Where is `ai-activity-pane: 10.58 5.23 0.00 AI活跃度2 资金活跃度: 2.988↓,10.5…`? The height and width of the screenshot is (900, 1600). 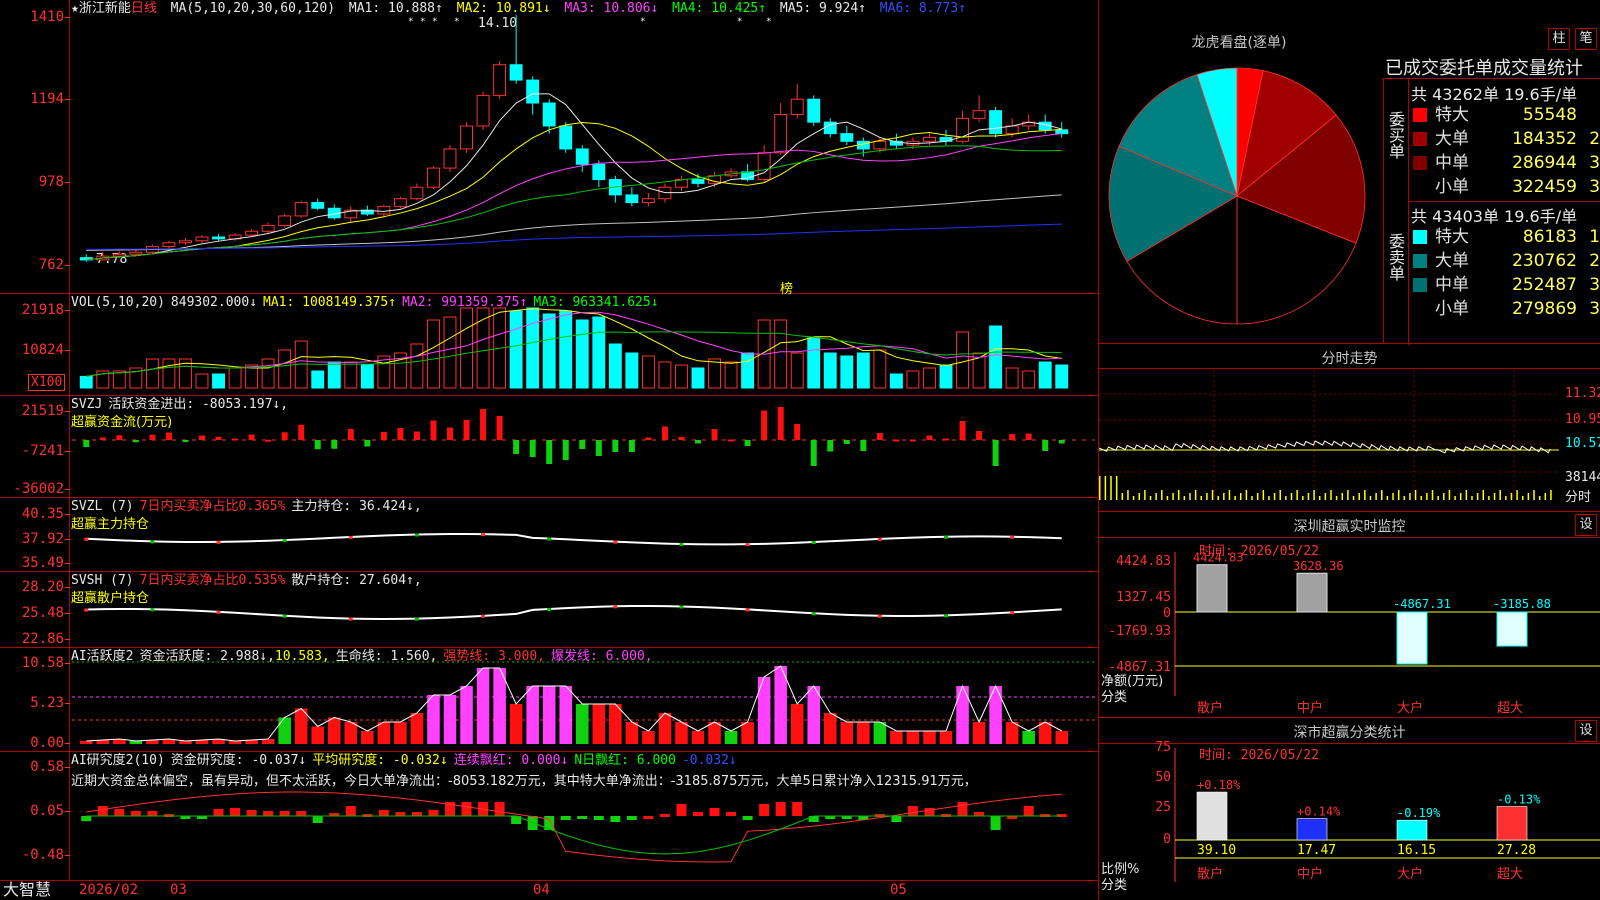 ai-activity-pane: 10.58 5.23 0.00 AI活跃度2 资金活跃度: 2.988↓,10.5… is located at coordinates (549, 700).